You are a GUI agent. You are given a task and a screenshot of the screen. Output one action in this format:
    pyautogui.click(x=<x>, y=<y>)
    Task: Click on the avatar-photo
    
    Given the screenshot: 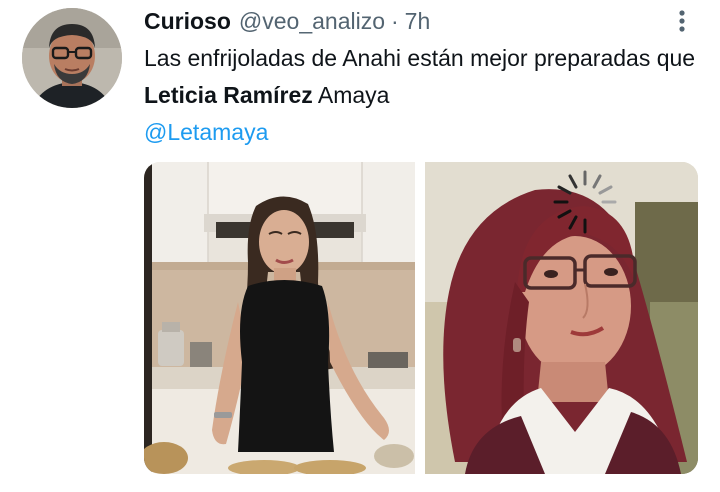 What is the action you would take?
    pyautogui.click(x=72, y=58)
    